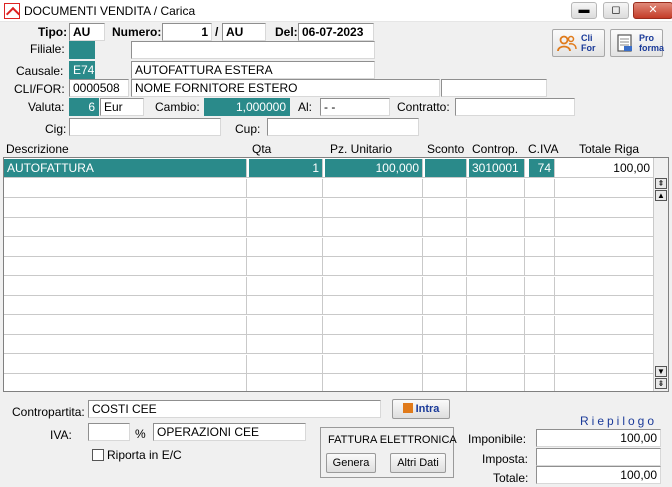 The image size is (672, 487). I want to click on minimize-button: ▬, so click(584, 10).